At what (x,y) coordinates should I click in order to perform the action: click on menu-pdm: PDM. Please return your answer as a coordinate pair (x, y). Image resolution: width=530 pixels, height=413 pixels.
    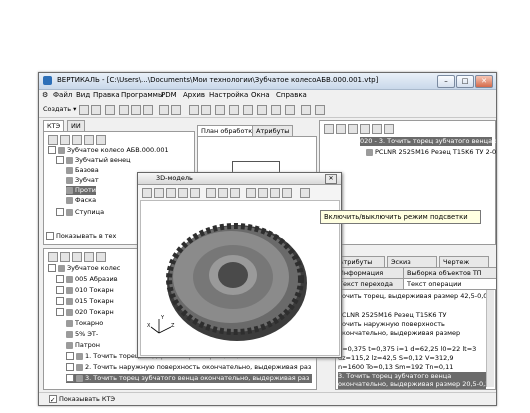
    Looking at the image, I should click on (169, 95).